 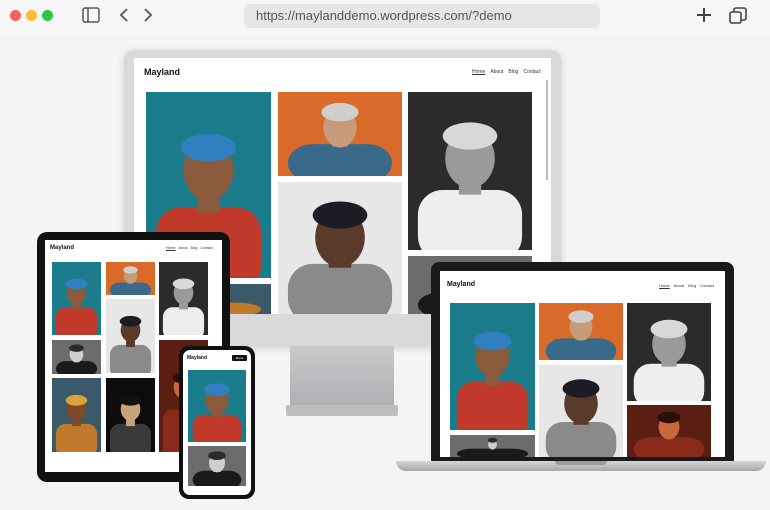 What do you see at coordinates (31, 15) in the screenshot?
I see `minimize-window-button` at bounding box center [31, 15].